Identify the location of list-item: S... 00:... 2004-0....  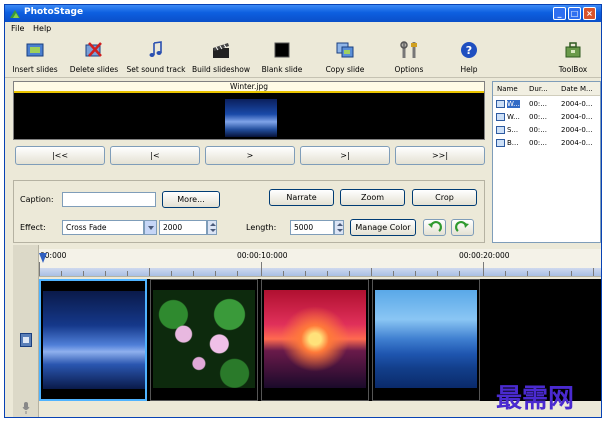
(546, 130).